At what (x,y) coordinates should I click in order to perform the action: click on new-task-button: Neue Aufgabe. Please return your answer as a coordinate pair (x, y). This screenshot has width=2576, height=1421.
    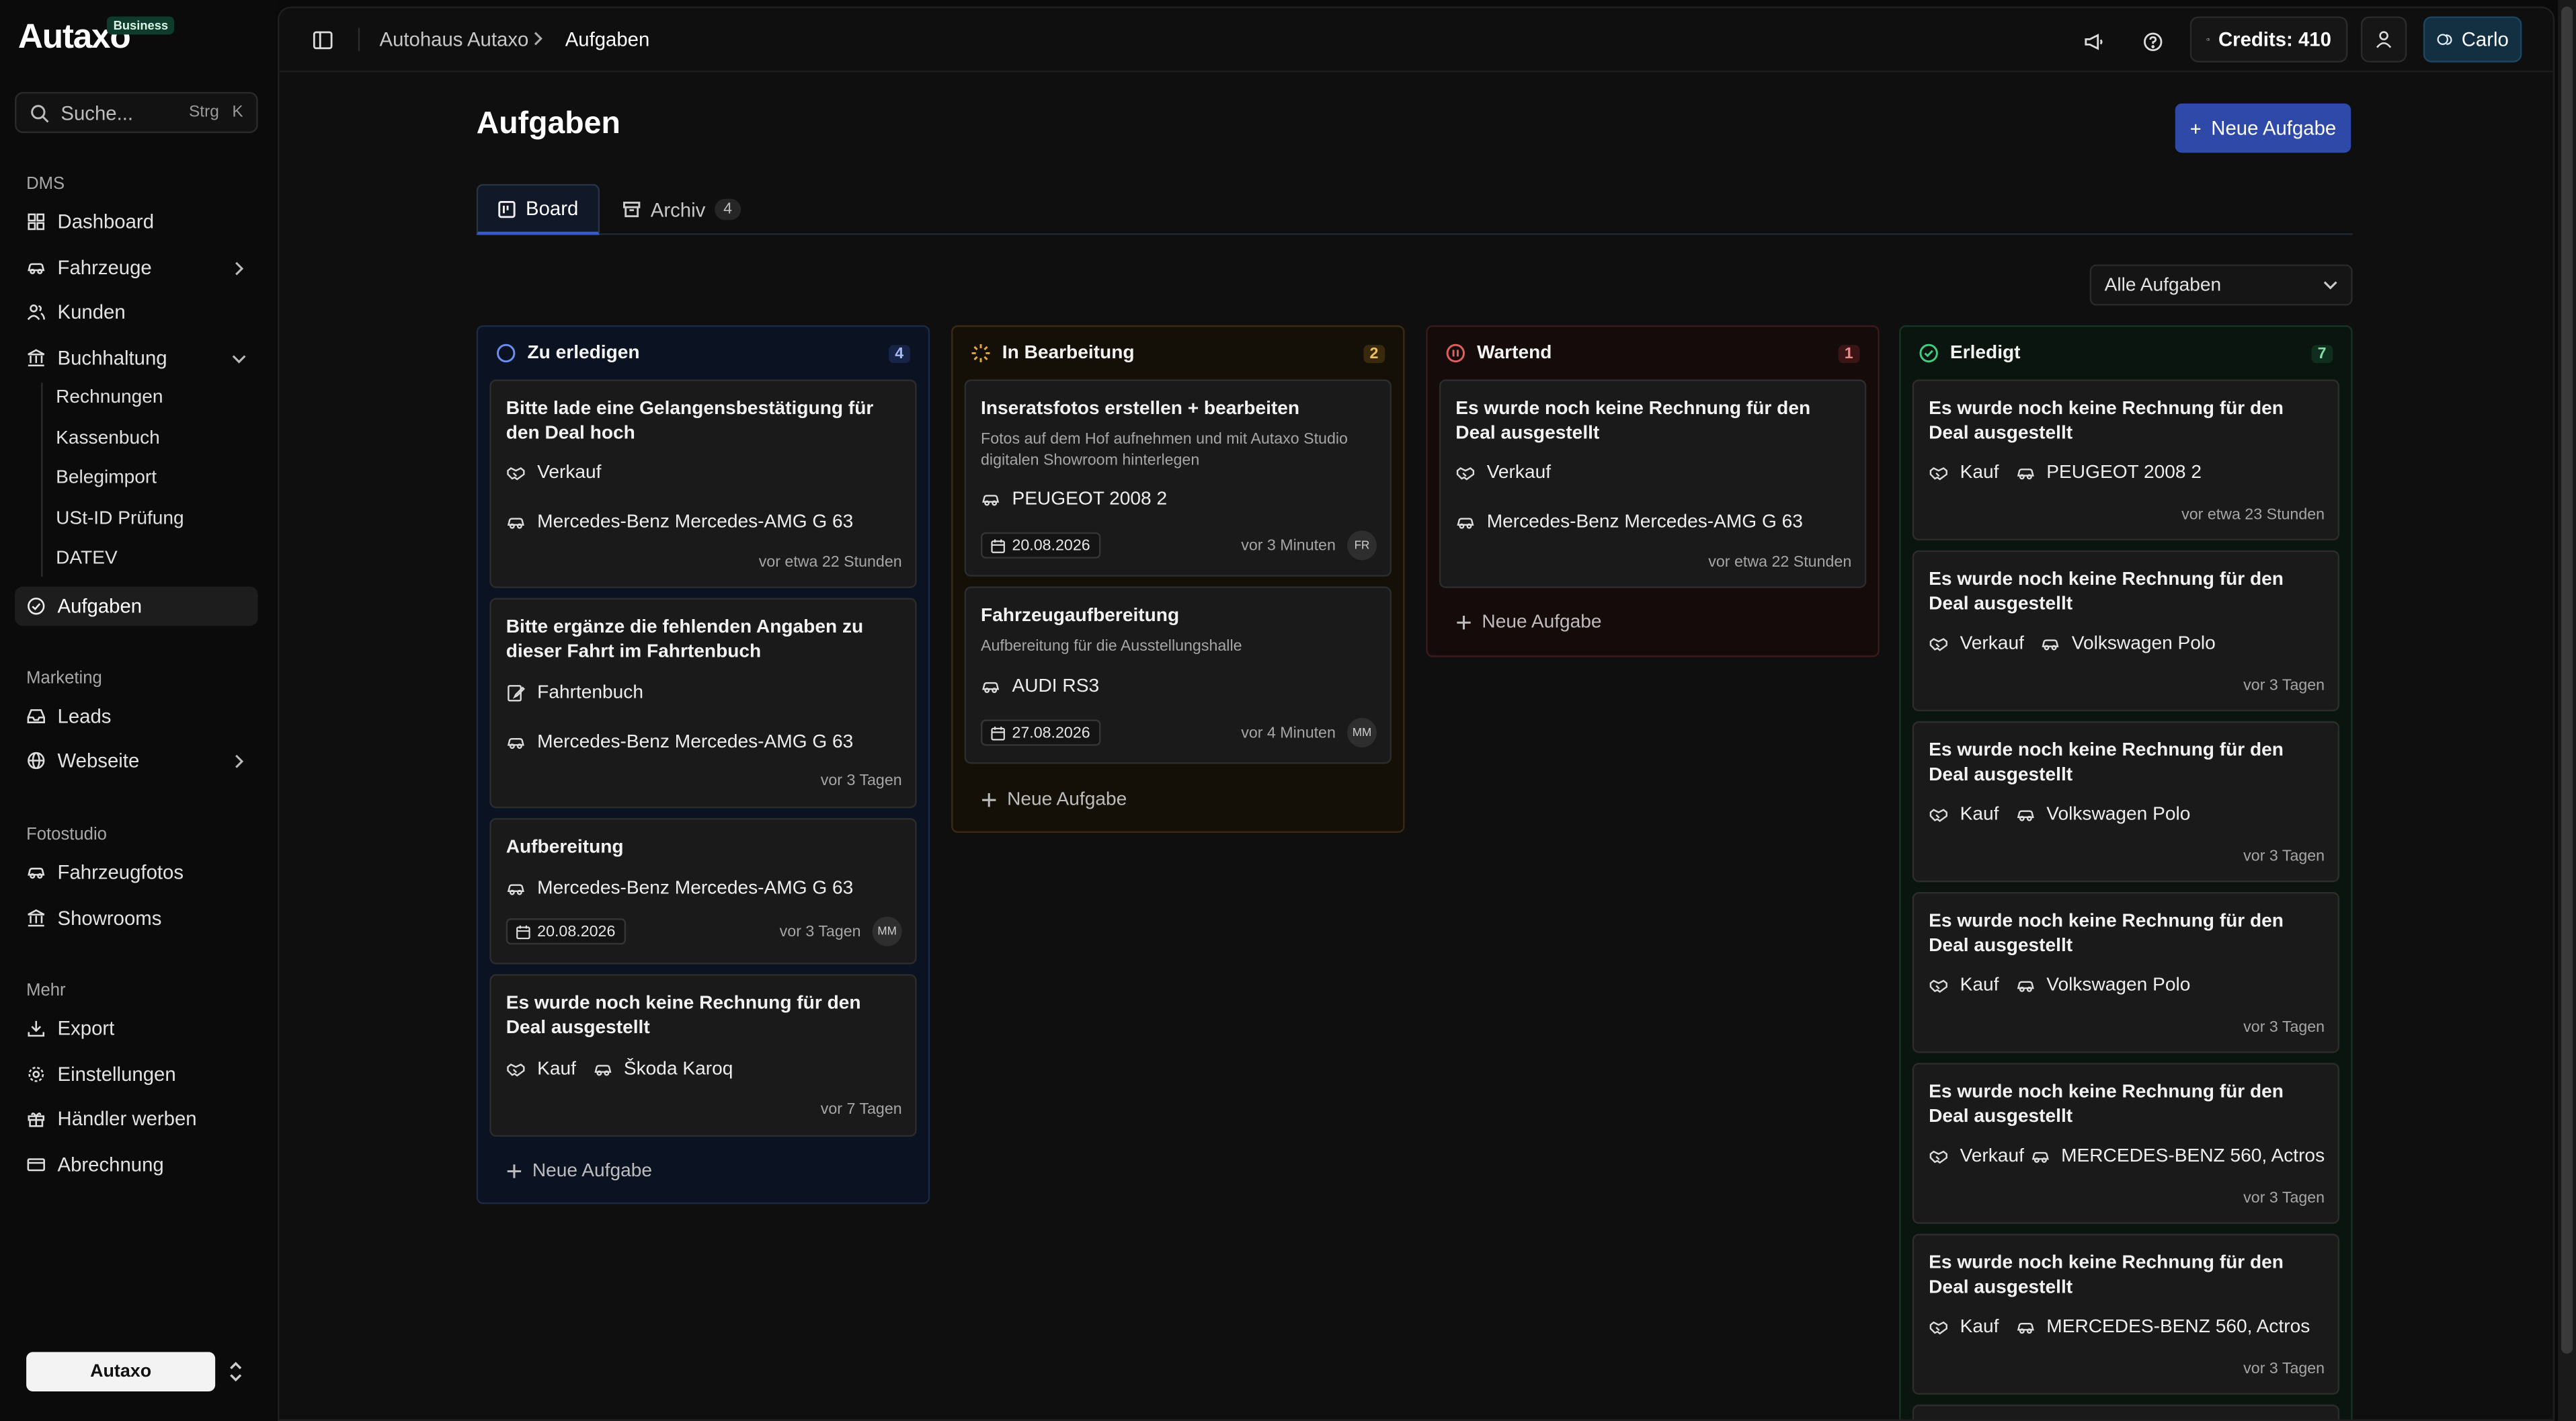
    Looking at the image, I should click on (2263, 128).